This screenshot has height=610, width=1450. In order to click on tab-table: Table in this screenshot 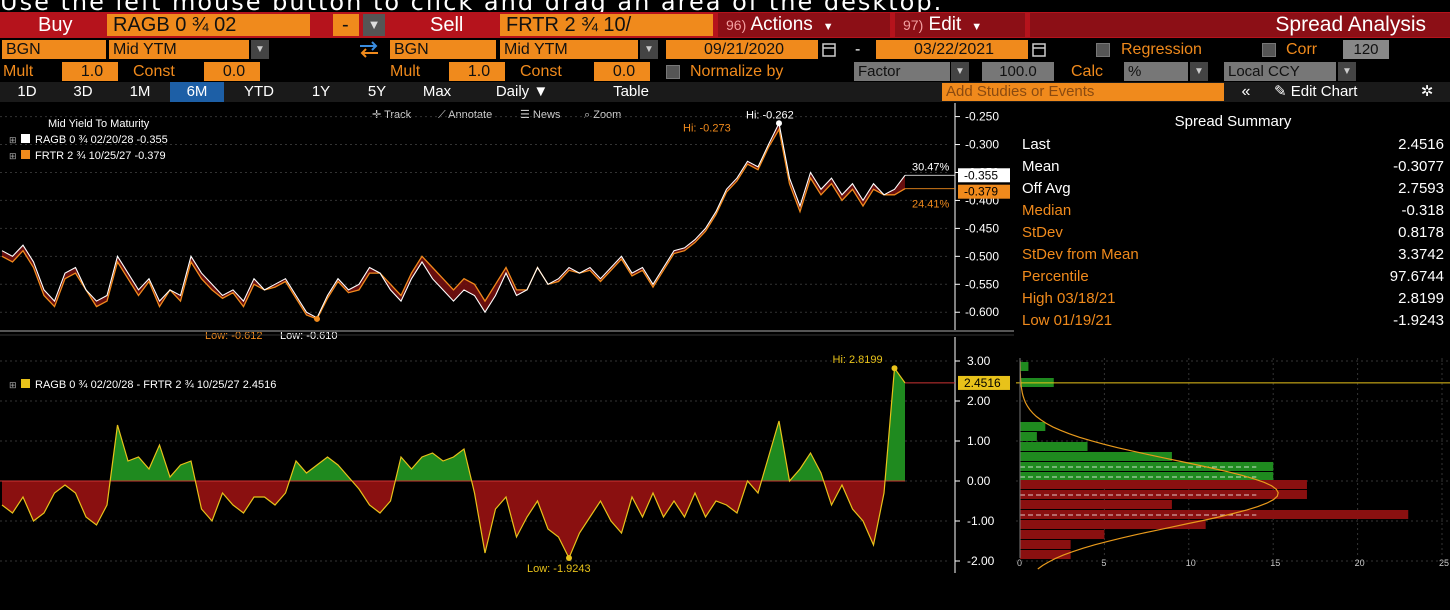, I will do `click(631, 92)`.